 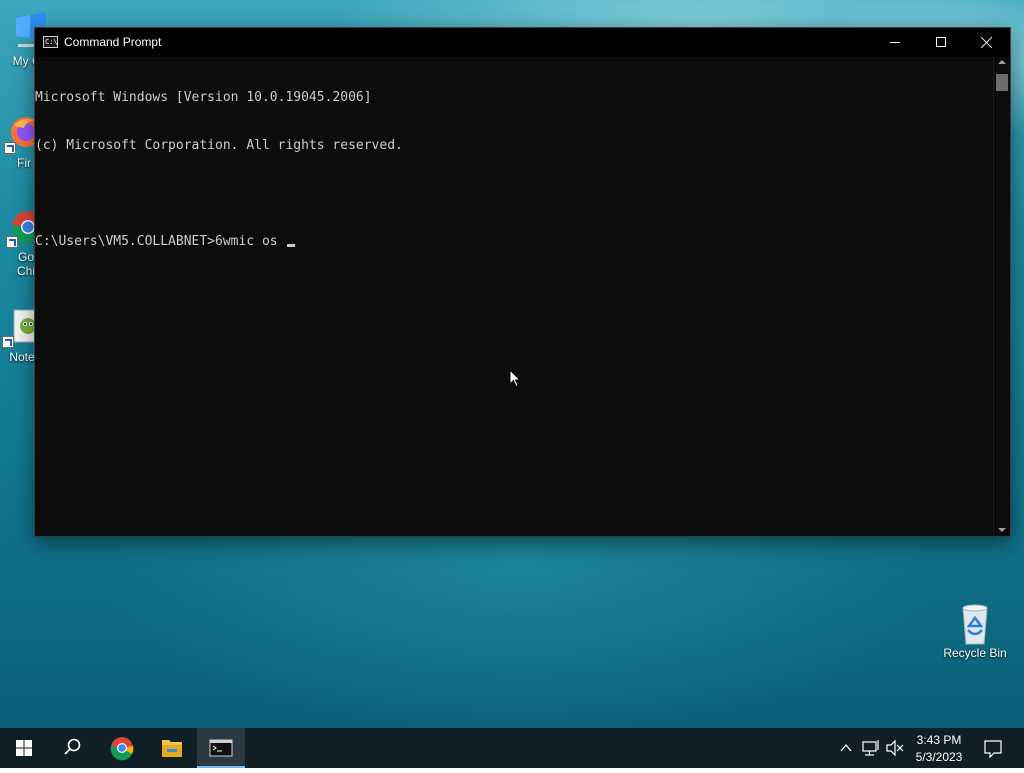 What do you see at coordinates (522, 42) in the screenshot?
I see `title-bar: Command Prompt` at bounding box center [522, 42].